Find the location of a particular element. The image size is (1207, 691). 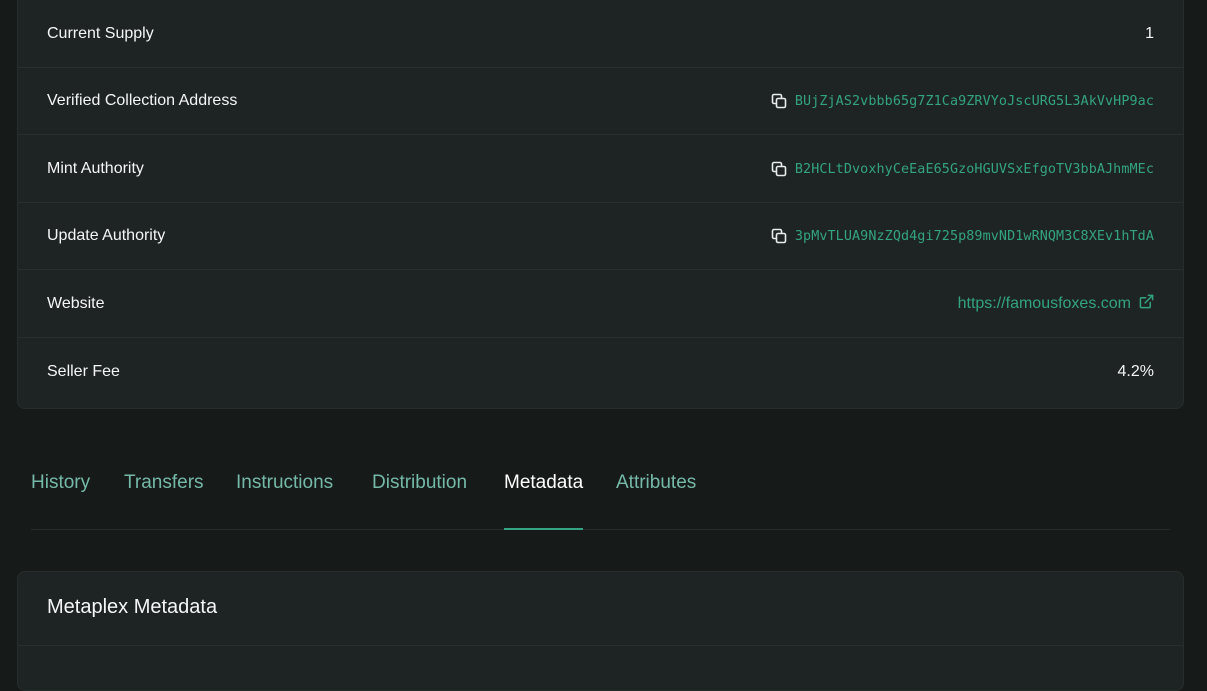

website-label: Website is located at coordinates (76, 303).